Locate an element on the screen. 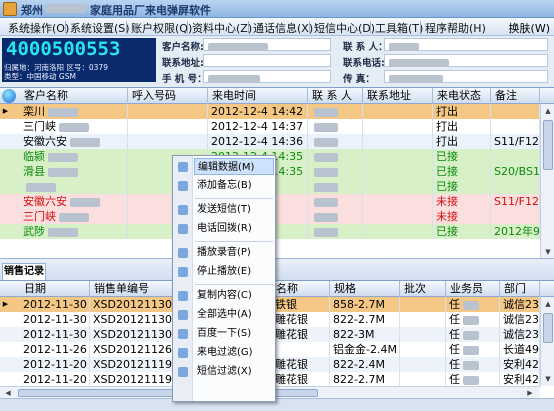 Image resolution: width=554 pixels, height=411 pixels. sales-grid-header: 日期 销售单编号 商品名称 规格 批次 业务员 部门 is located at coordinates (277, 289).